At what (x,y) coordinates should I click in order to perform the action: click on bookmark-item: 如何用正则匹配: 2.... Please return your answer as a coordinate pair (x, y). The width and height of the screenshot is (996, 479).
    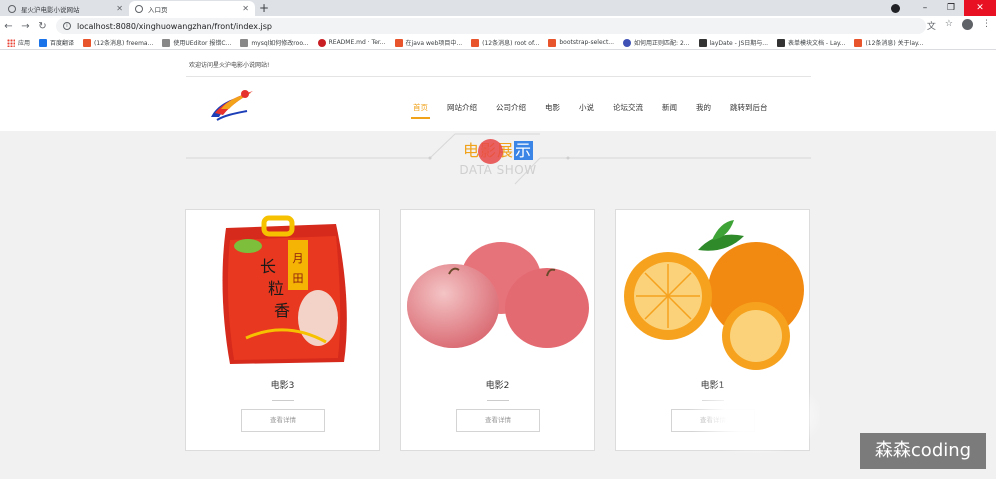
    Looking at the image, I should click on (656, 42).